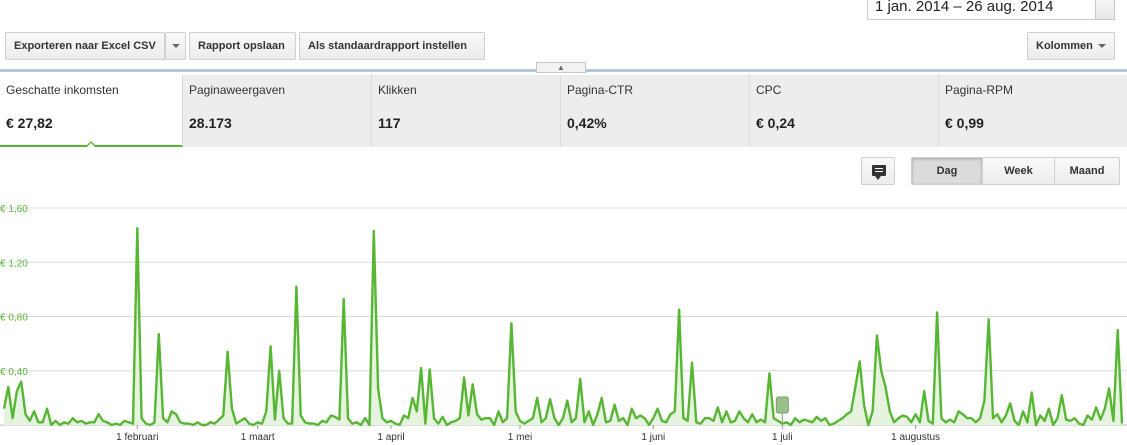  I want to click on columns-button: Kolommen, so click(1071, 46).